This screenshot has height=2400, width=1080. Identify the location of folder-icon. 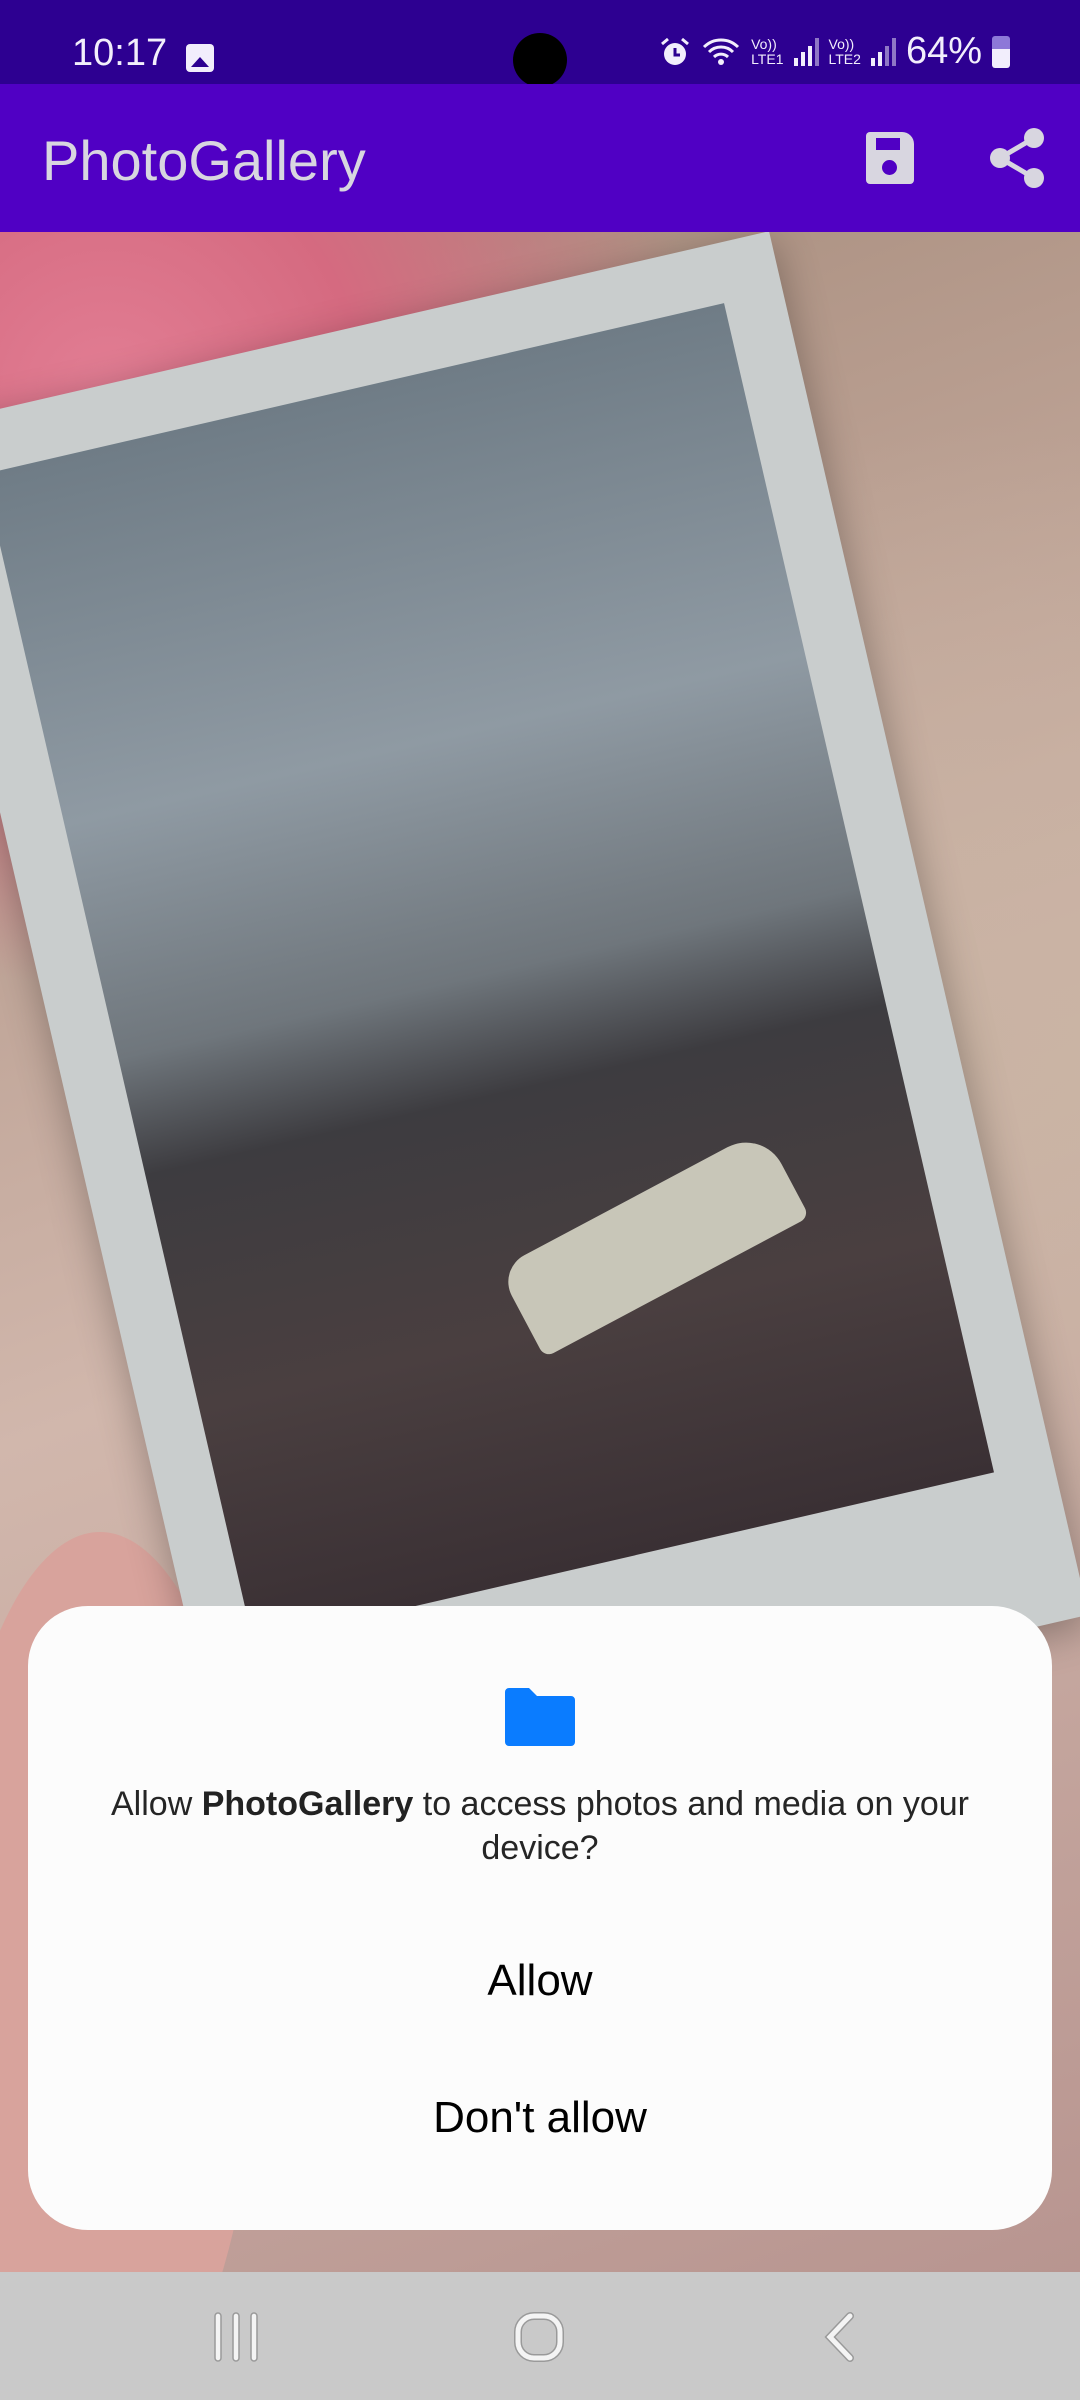
(540, 1717).